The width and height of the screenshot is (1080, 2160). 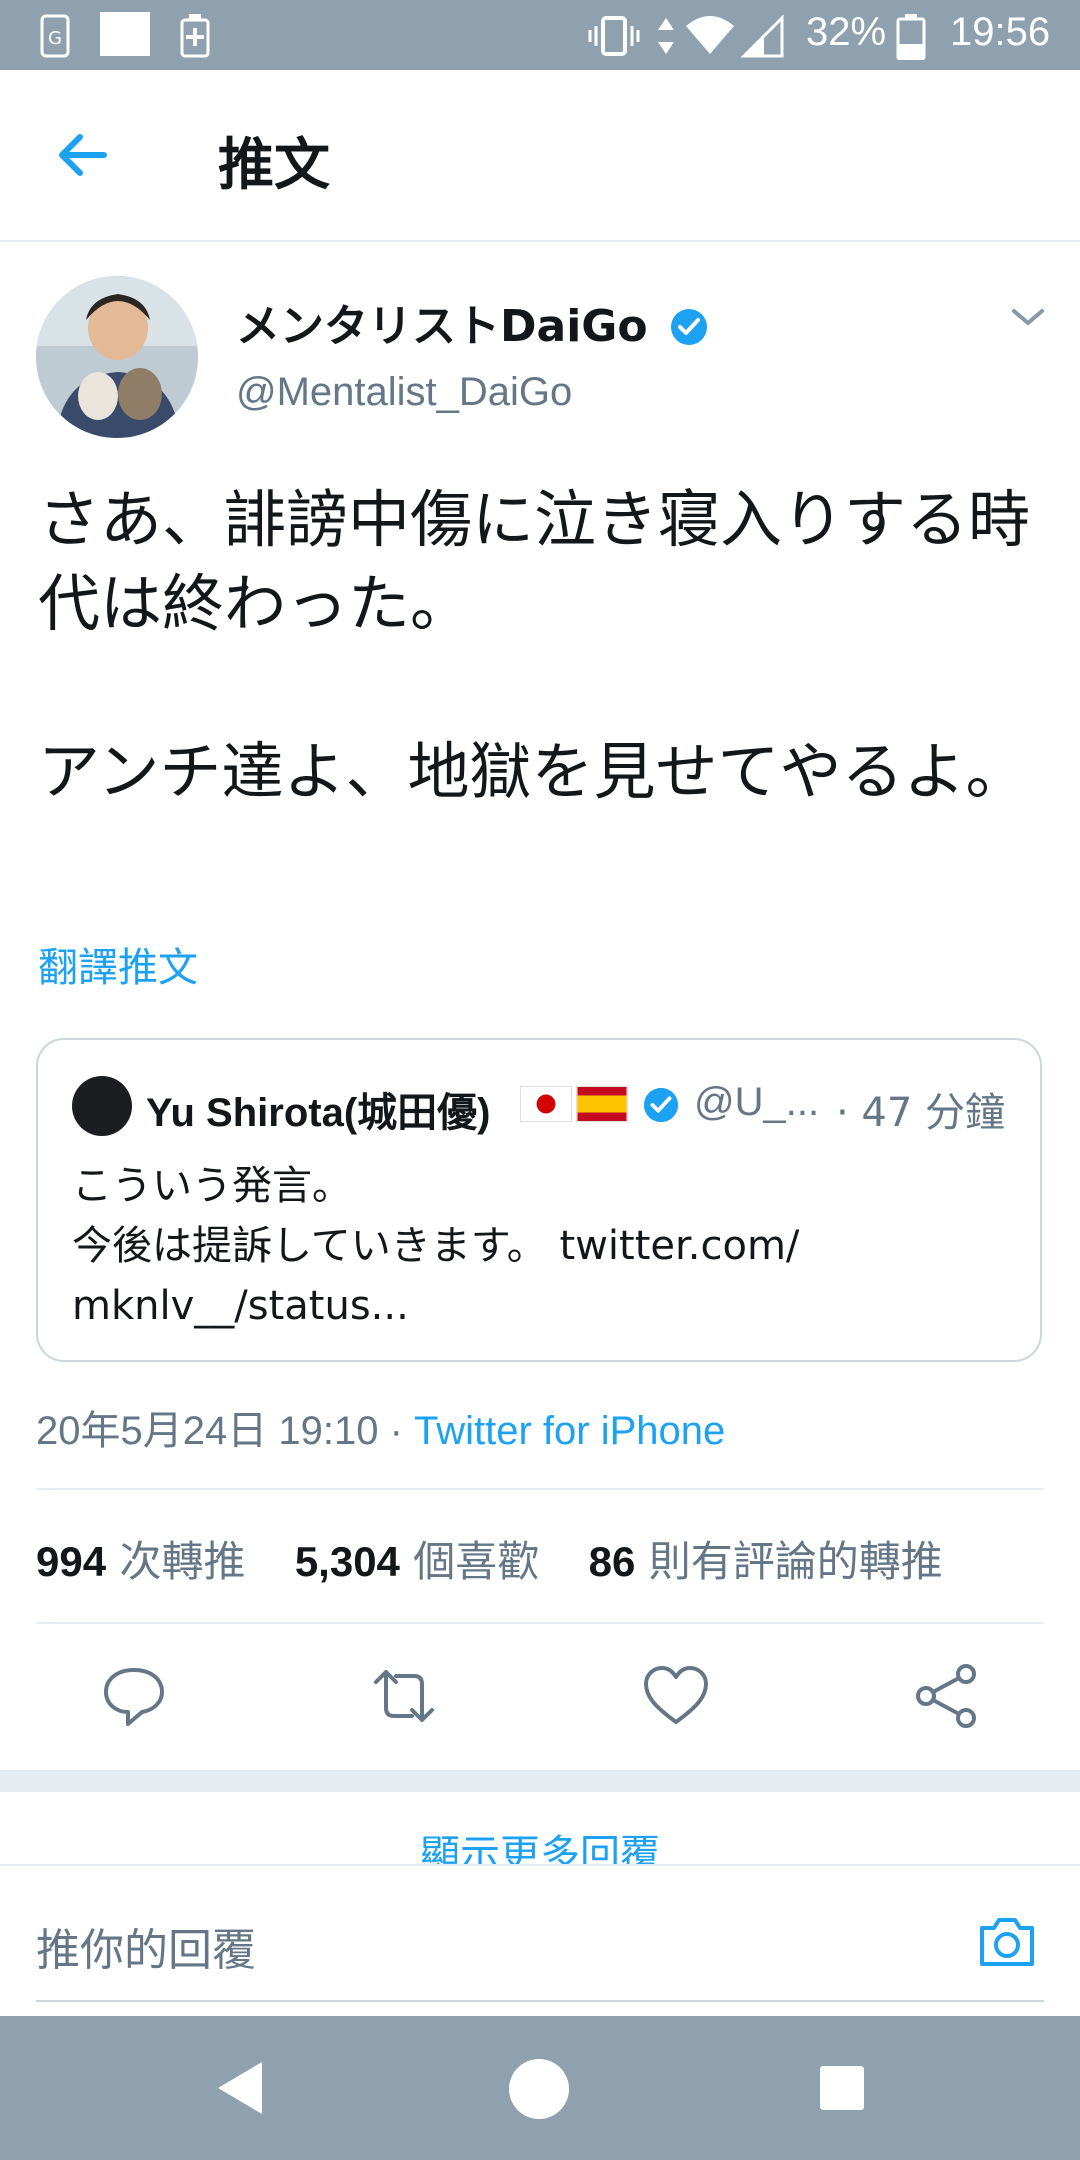 I want to click on sim-icon: G, so click(x=55, y=36).